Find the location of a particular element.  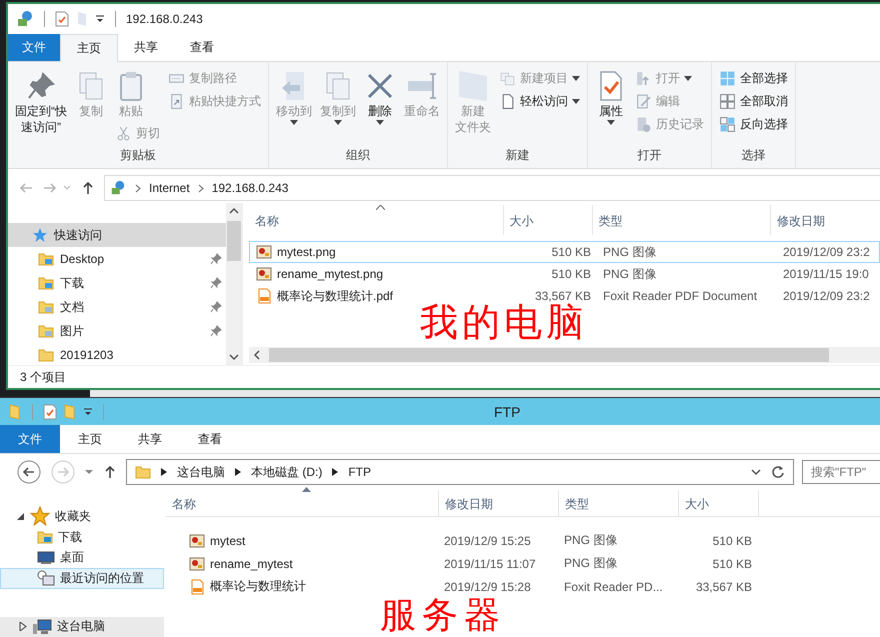

breadcrumb-item: 这台电脑 is located at coordinates (201, 472).